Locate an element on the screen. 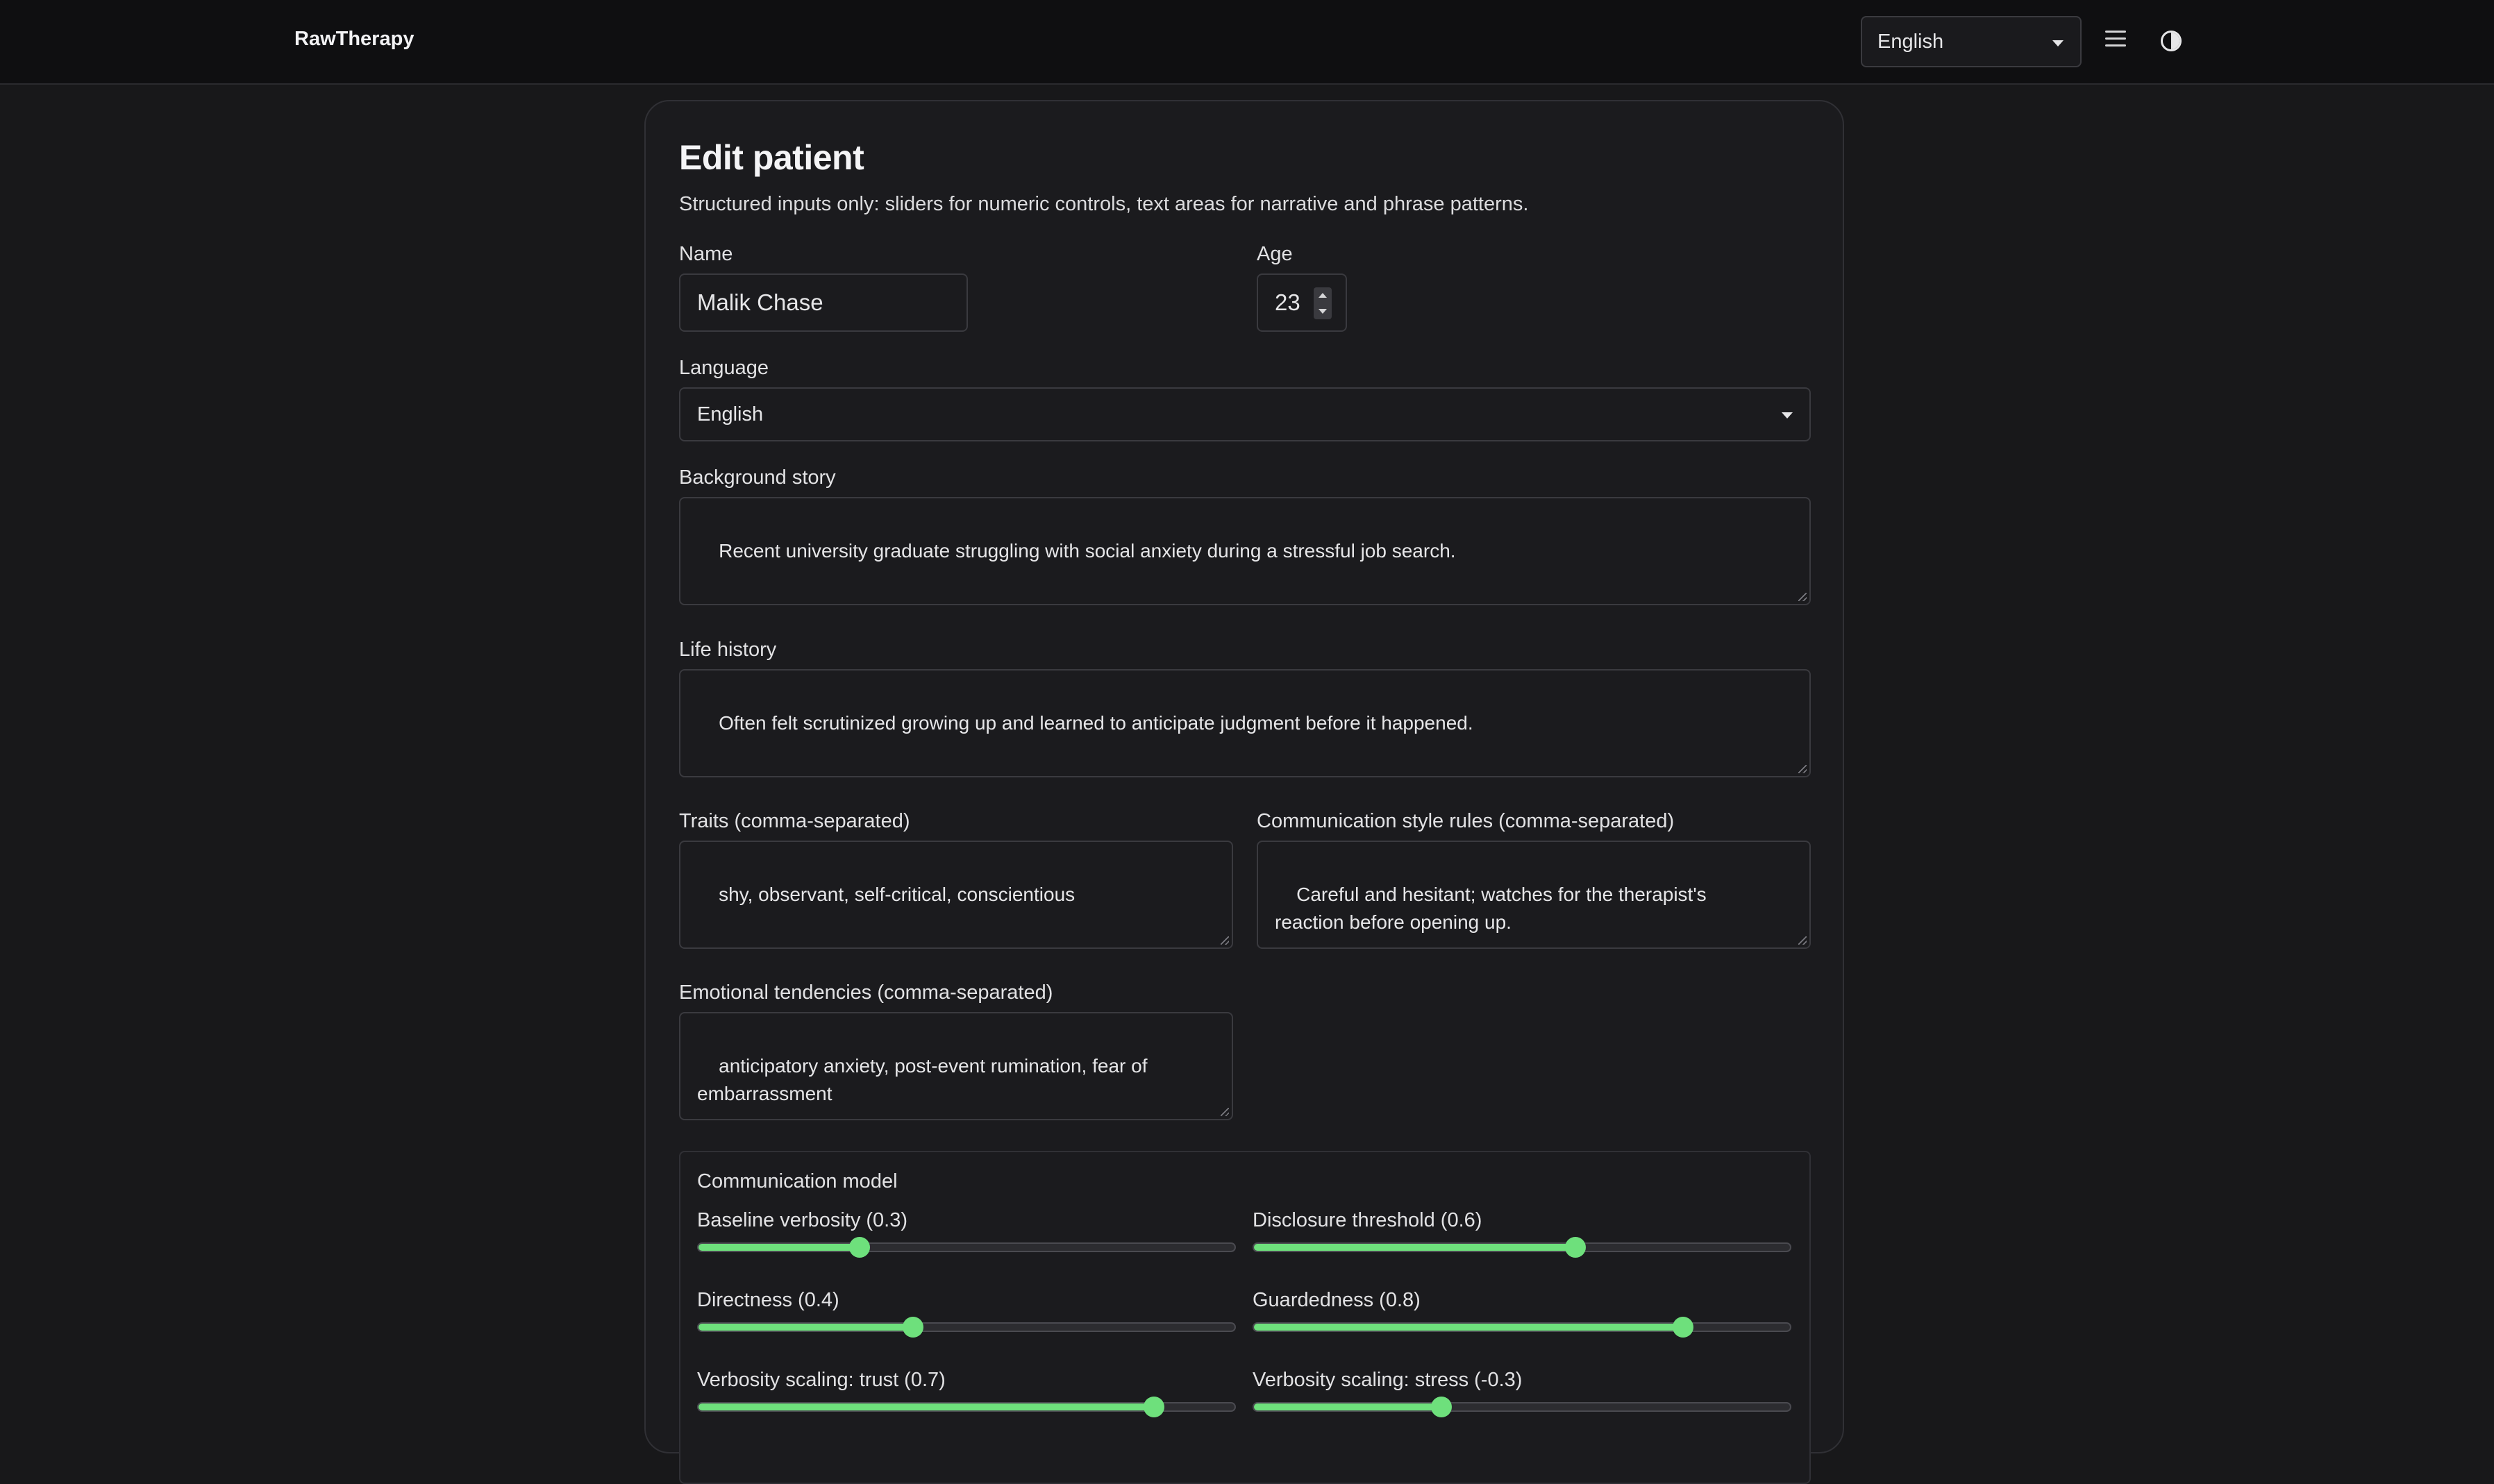  guardedness-slider is located at coordinates (1522, 1327).